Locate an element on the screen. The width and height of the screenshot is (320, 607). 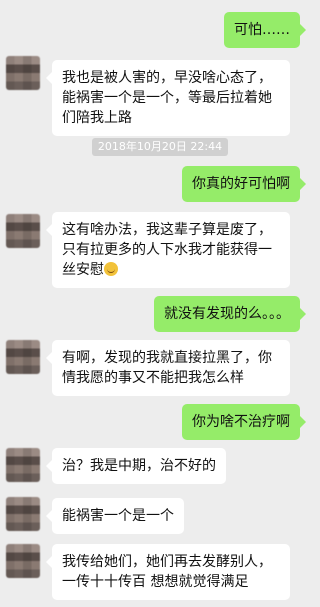
timestamp: 2018年10月20日 22:44 is located at coordinates (160, 147).